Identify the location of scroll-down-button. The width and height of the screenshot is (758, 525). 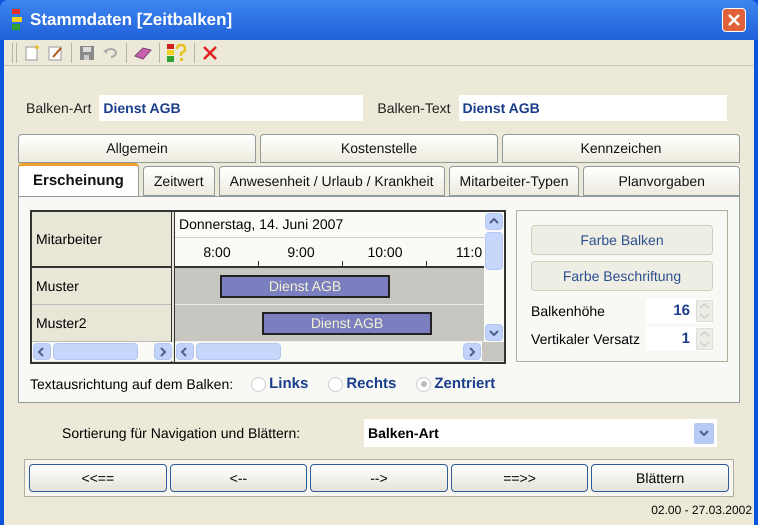
(494, 332).